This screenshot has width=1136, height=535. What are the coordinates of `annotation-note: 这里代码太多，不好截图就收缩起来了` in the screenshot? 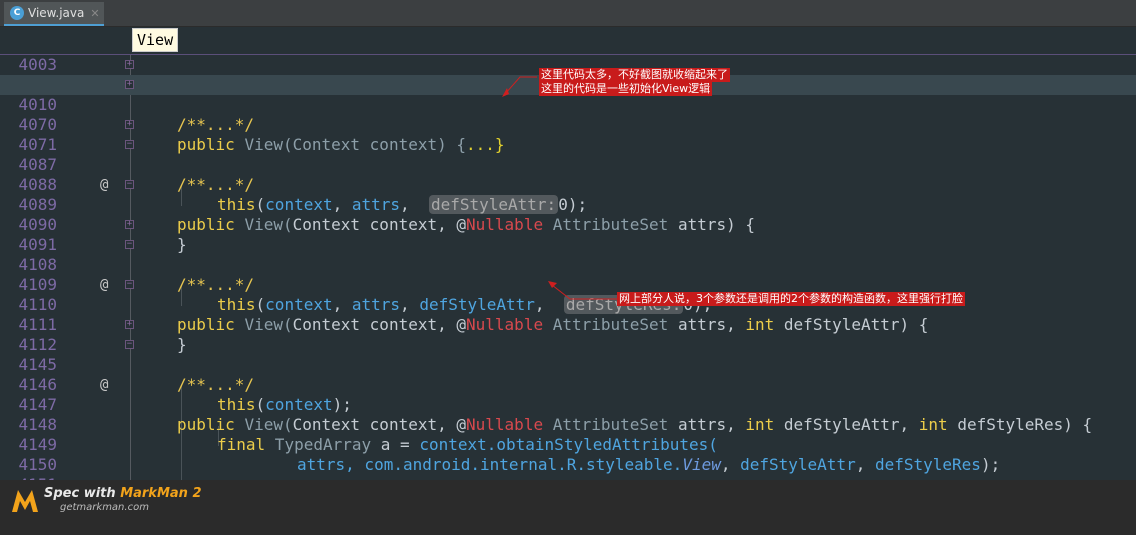 It's located at (634, 75).